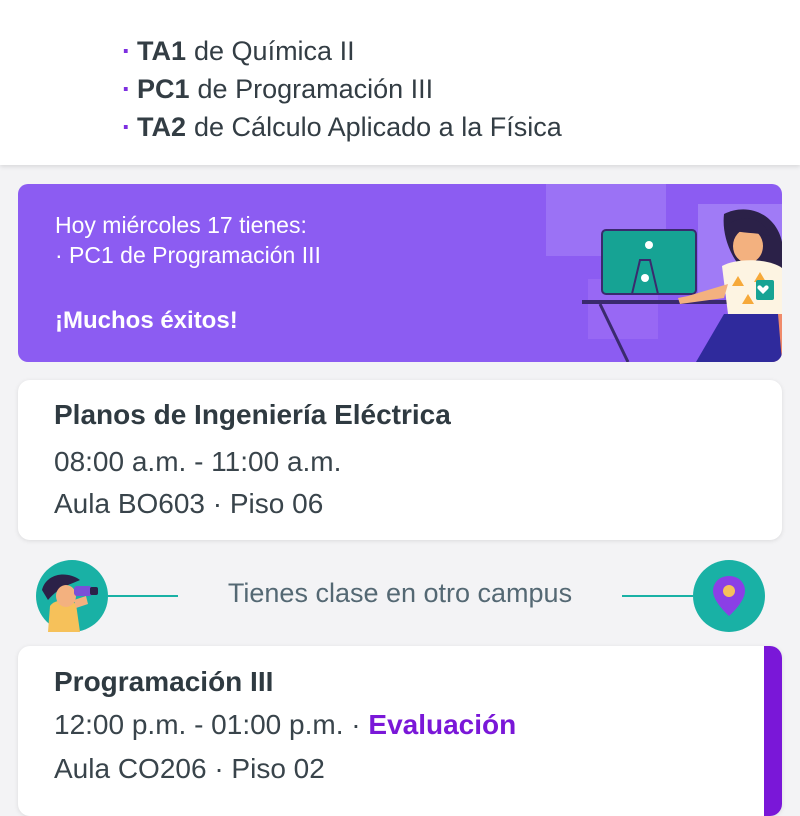  What do you see at coordinates (274, 51) in the screenshot?
I see `exam-course: de Química II` at bounding box center [274, 51].